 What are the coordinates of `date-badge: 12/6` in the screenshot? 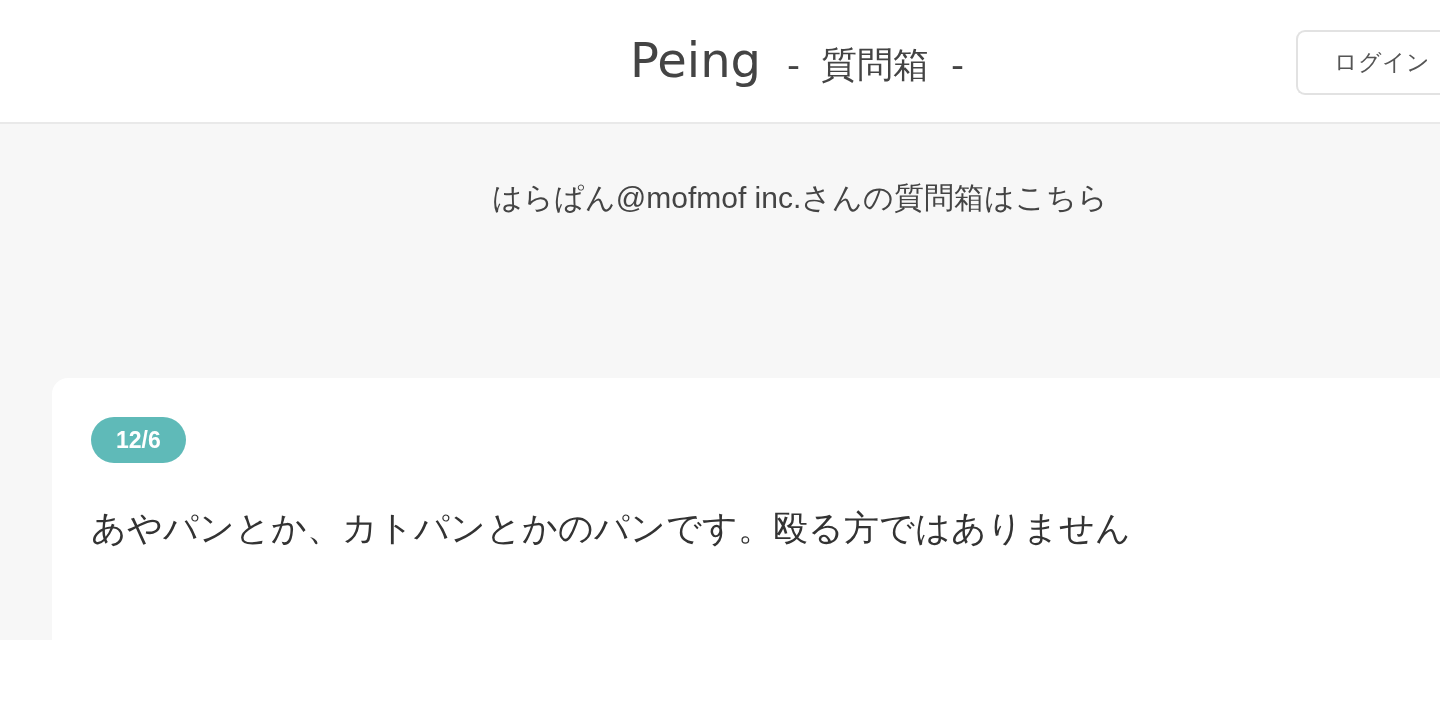 It's located at (138, 440).